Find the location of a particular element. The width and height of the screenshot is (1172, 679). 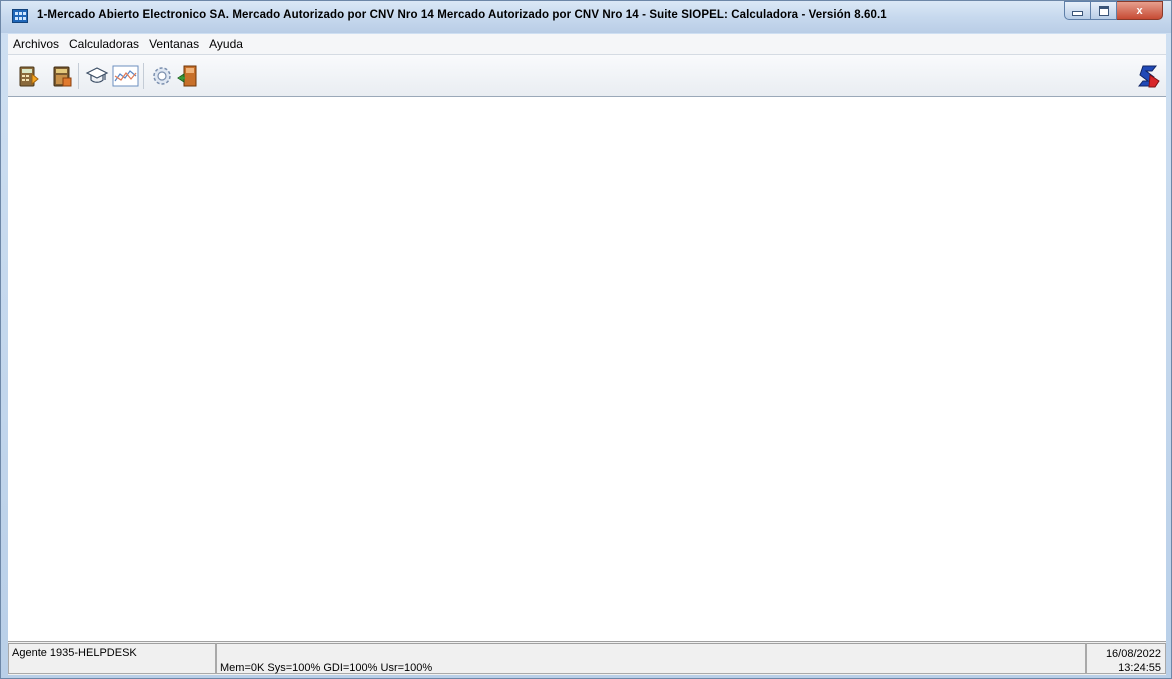

siopel-logo-icon is located at coordinates (1149, 75).